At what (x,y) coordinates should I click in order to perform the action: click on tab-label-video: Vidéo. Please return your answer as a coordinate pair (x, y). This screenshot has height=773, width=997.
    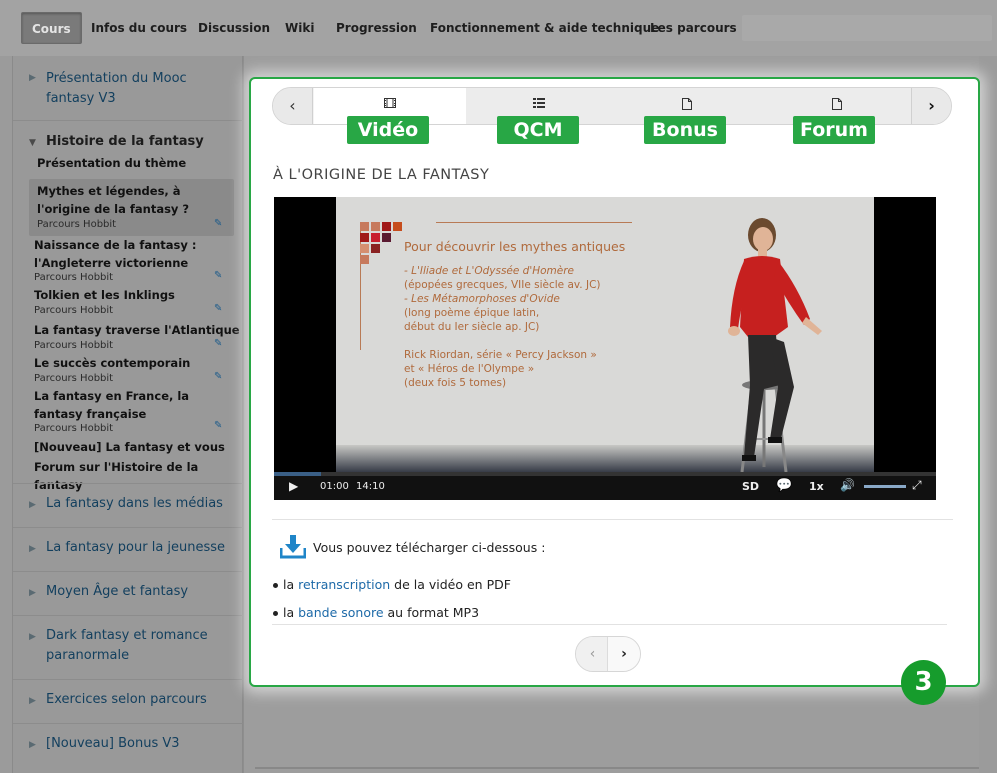
    Looking at the image, I should click on (388, 130).